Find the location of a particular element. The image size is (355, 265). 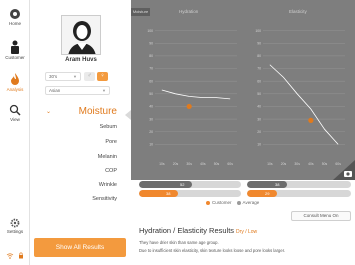

nav-home-label: Home is located at coordinates (14, 23).